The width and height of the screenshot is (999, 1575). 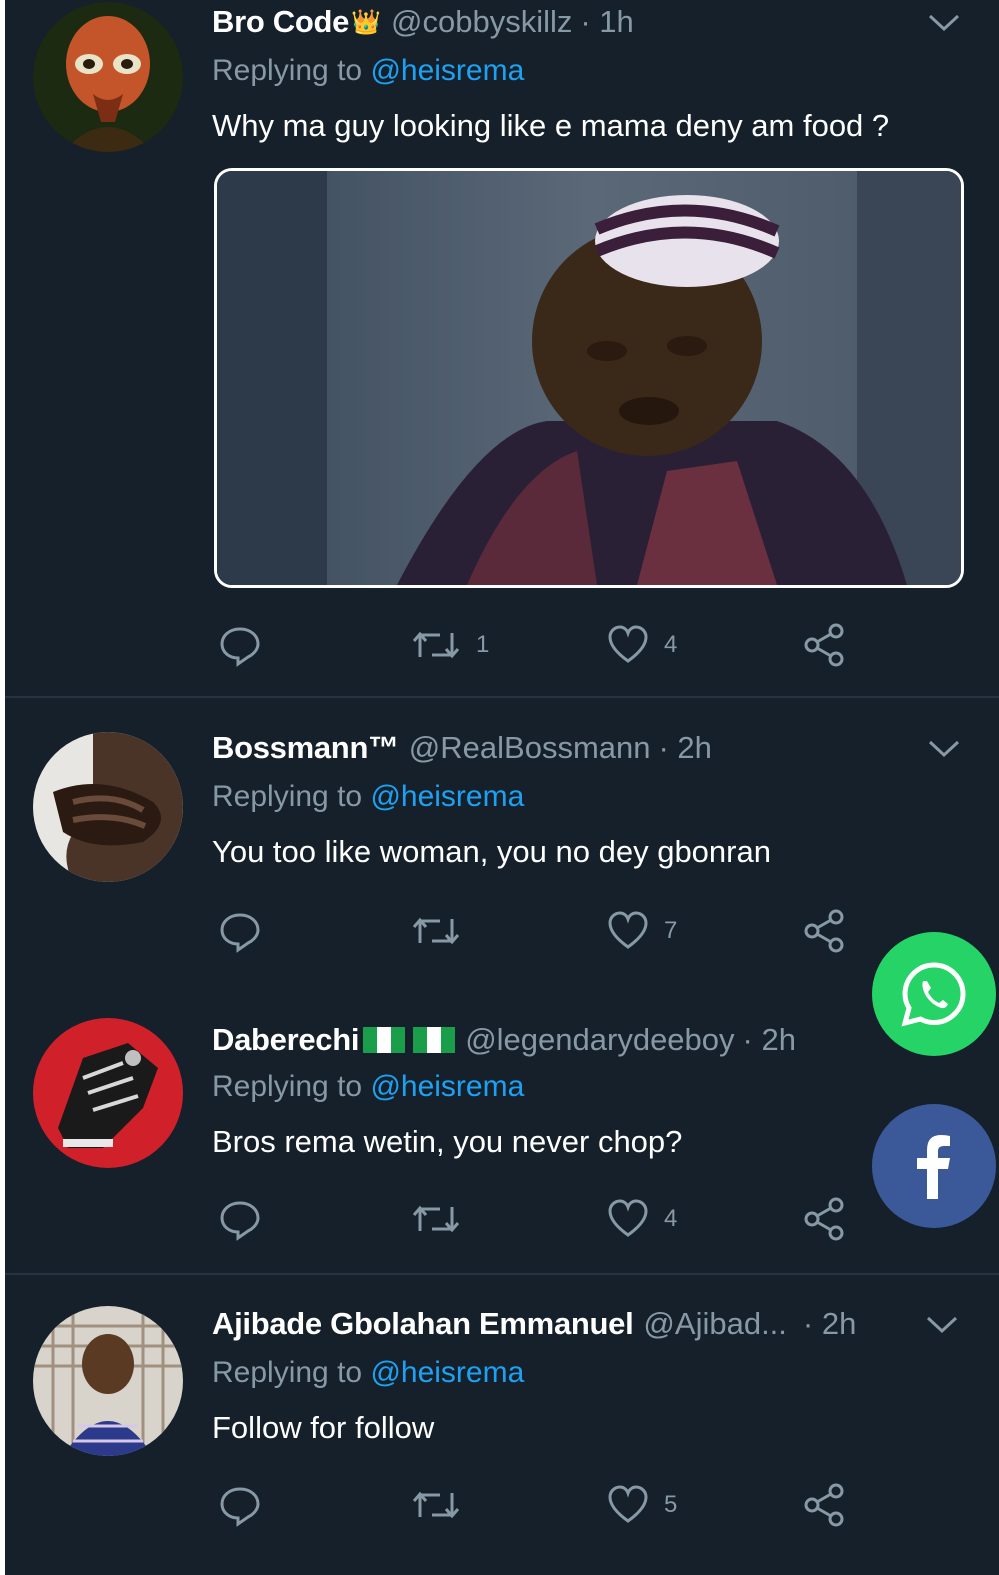 What do you see at coordinates (481, 22) in the screenshot?
I see `handle: @cobbyskillz` at bounding box center [481, 22].